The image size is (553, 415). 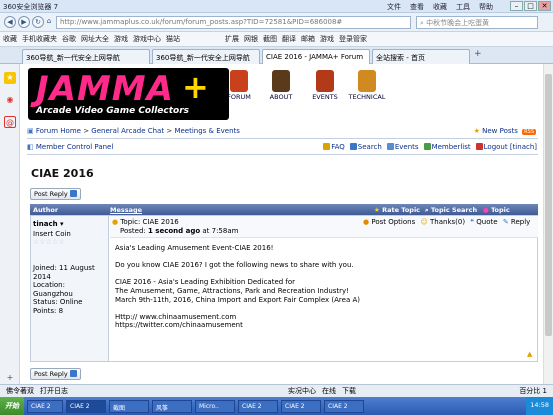 What do you see at coordinates (49, 22) in the screenshot?
I see `home-icon: ⌂` at bounding box center [49, 22].